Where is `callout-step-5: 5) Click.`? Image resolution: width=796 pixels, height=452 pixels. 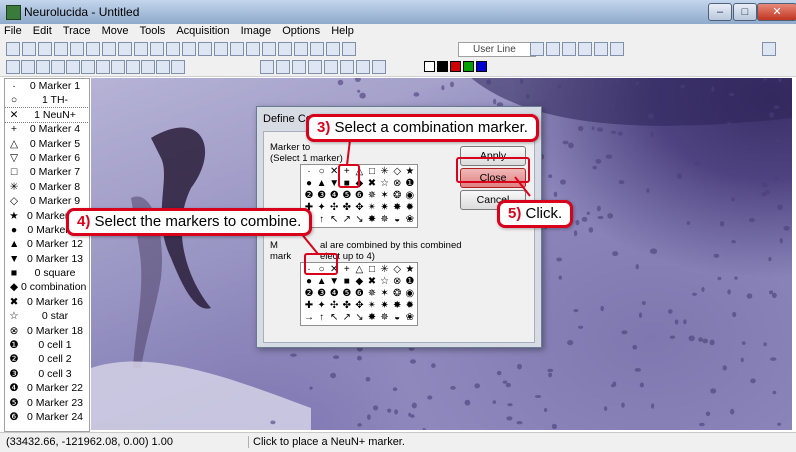
callout-step-5: 5) Click. is located at coordinates (535, 214).